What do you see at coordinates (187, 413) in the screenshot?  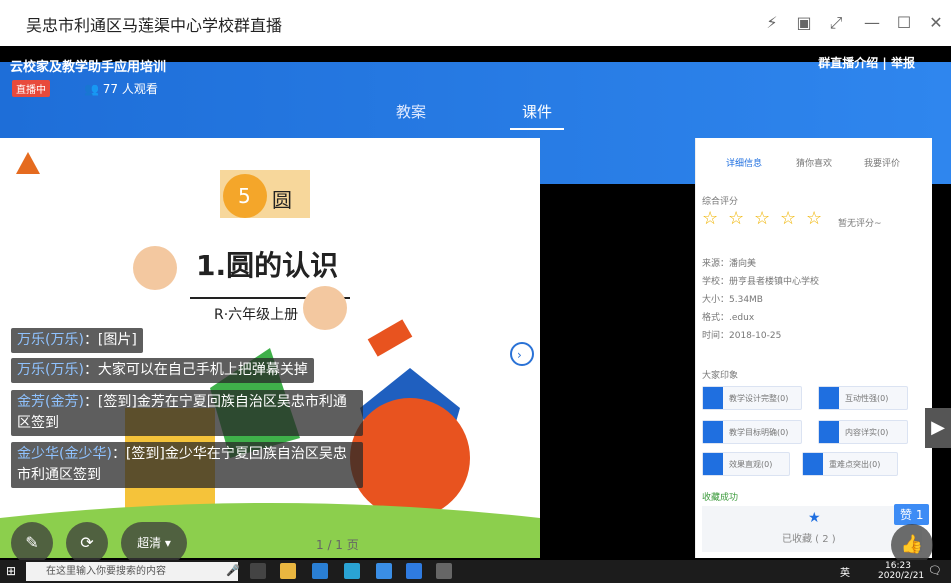 I see `danmu-comment: 金芳(金芳)：[签到]金芳在宁夏回族自治区吴忠市利通区签到` at bounding box center [187, 413].